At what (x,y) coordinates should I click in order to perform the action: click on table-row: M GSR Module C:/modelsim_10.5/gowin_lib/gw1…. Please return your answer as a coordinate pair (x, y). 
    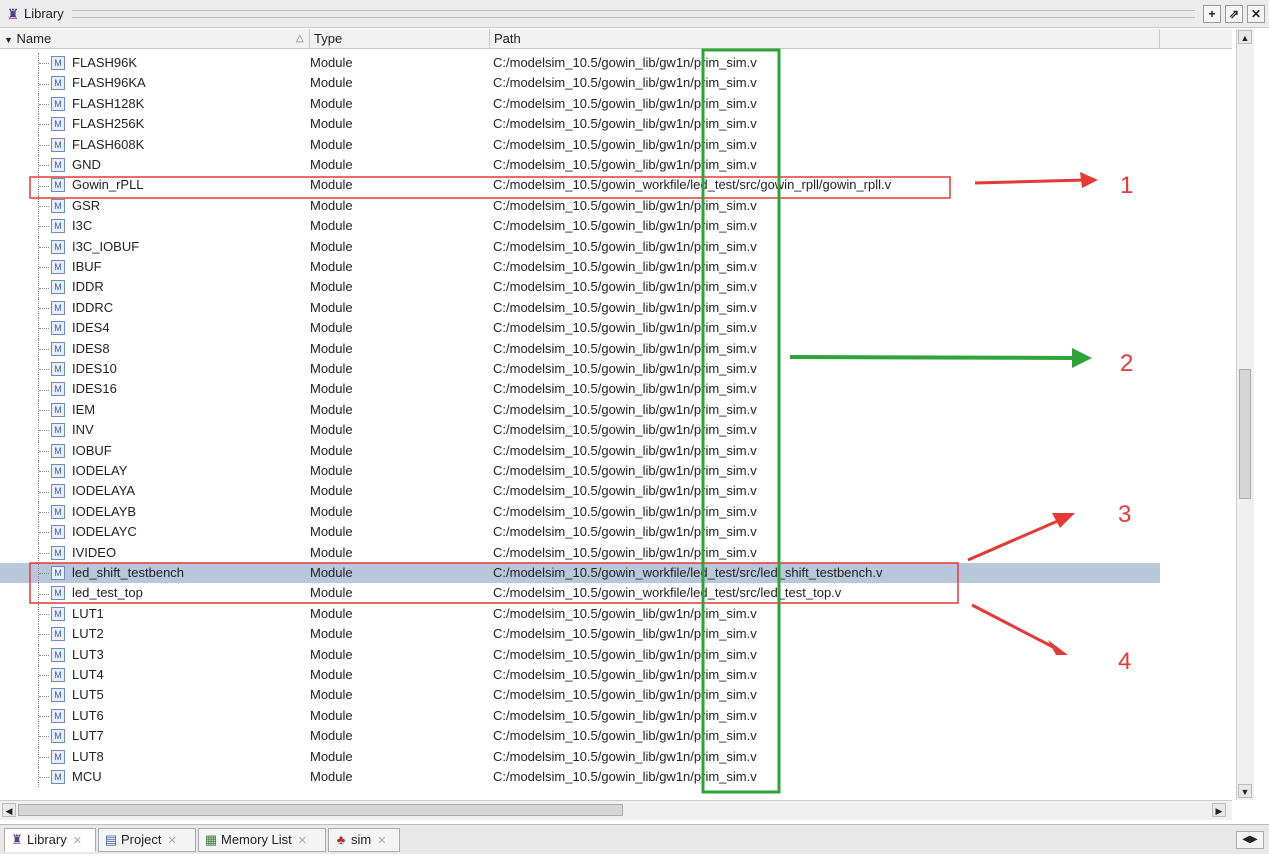
    Looking at the image, I should click on (580, 206).